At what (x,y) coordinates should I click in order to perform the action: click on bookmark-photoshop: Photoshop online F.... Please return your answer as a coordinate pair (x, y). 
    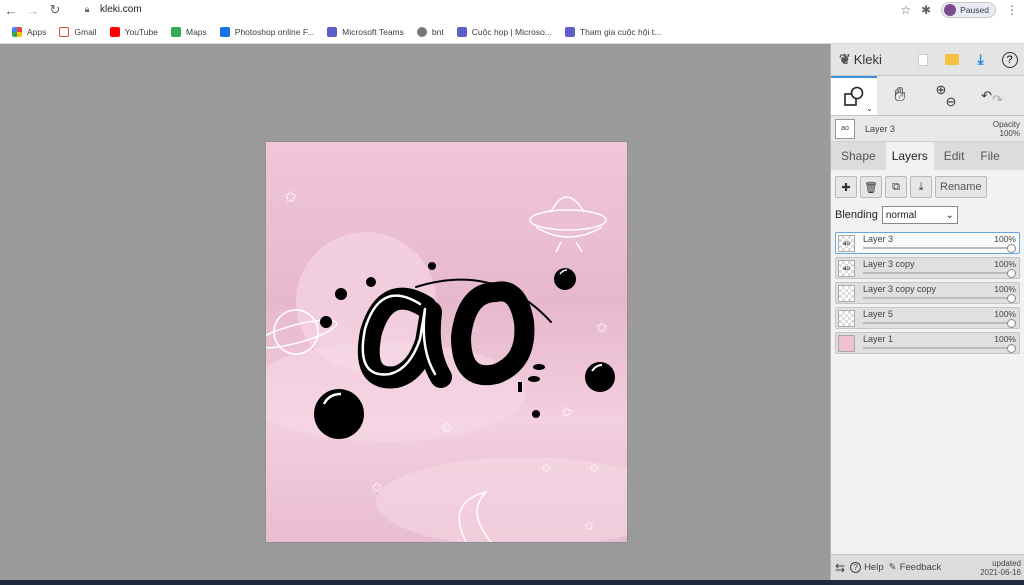
    Looking at the image, I should click on (267, 31).